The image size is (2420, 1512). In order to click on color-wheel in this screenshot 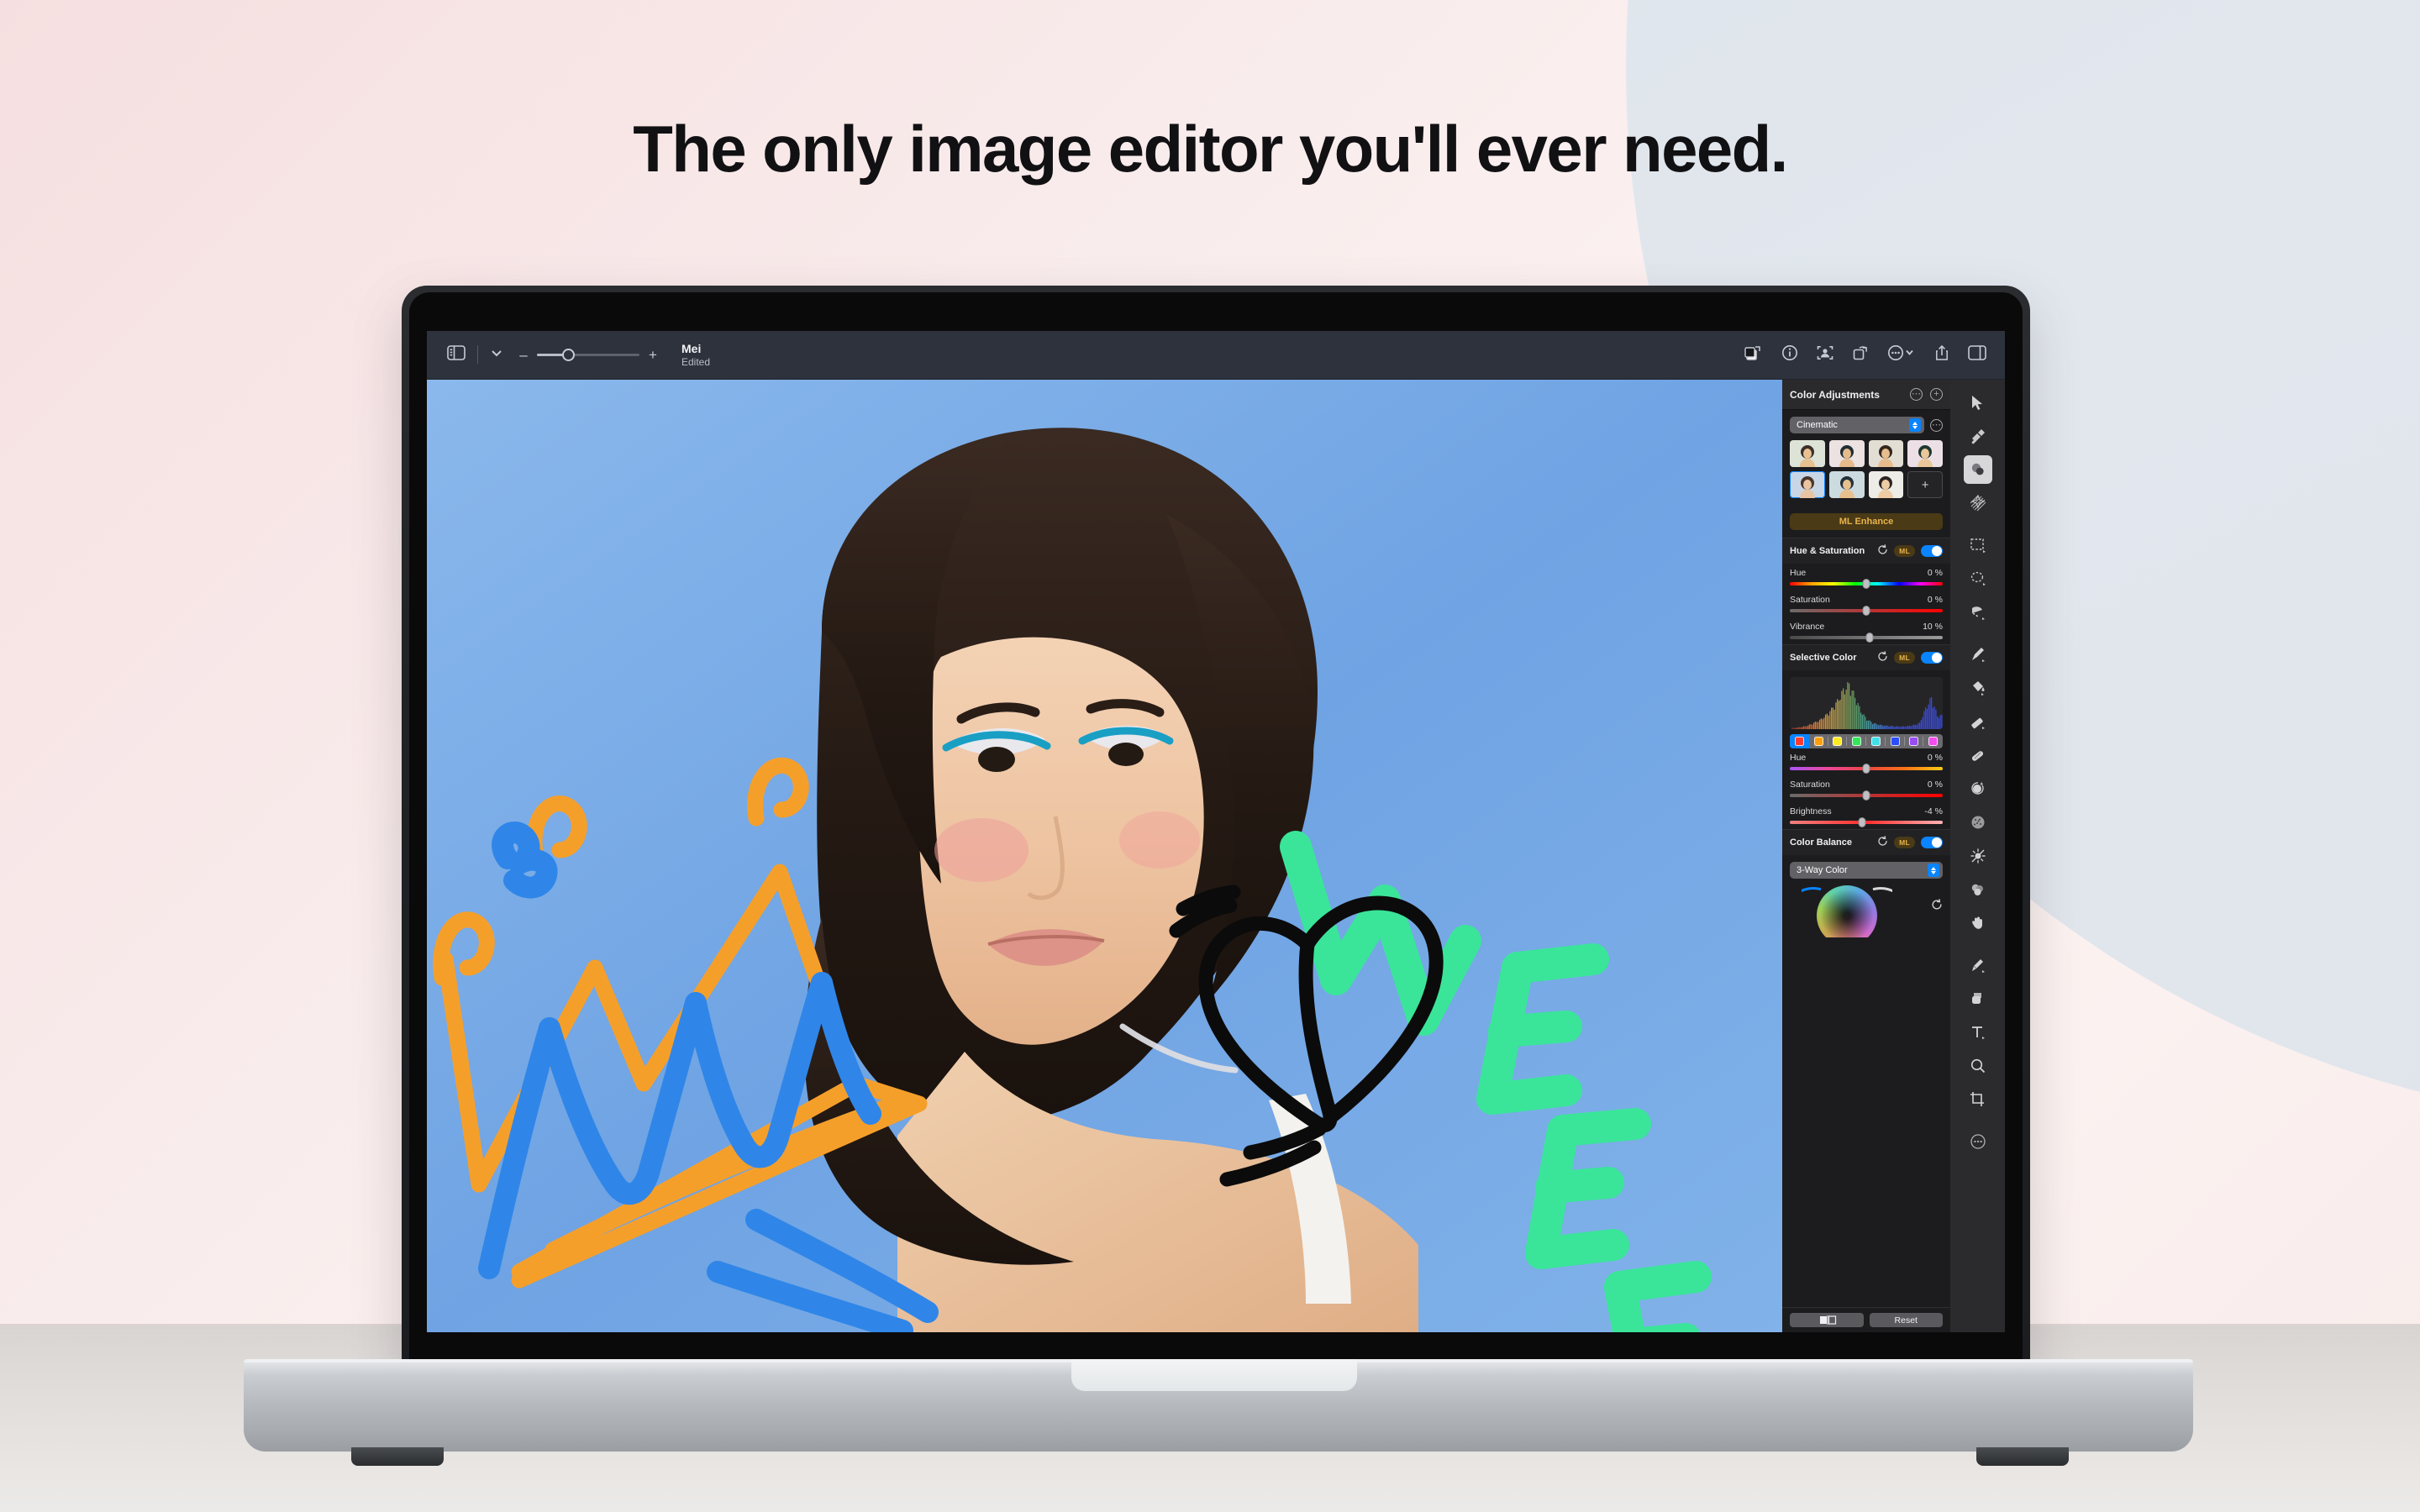, I will do `click(1847, 911)`.